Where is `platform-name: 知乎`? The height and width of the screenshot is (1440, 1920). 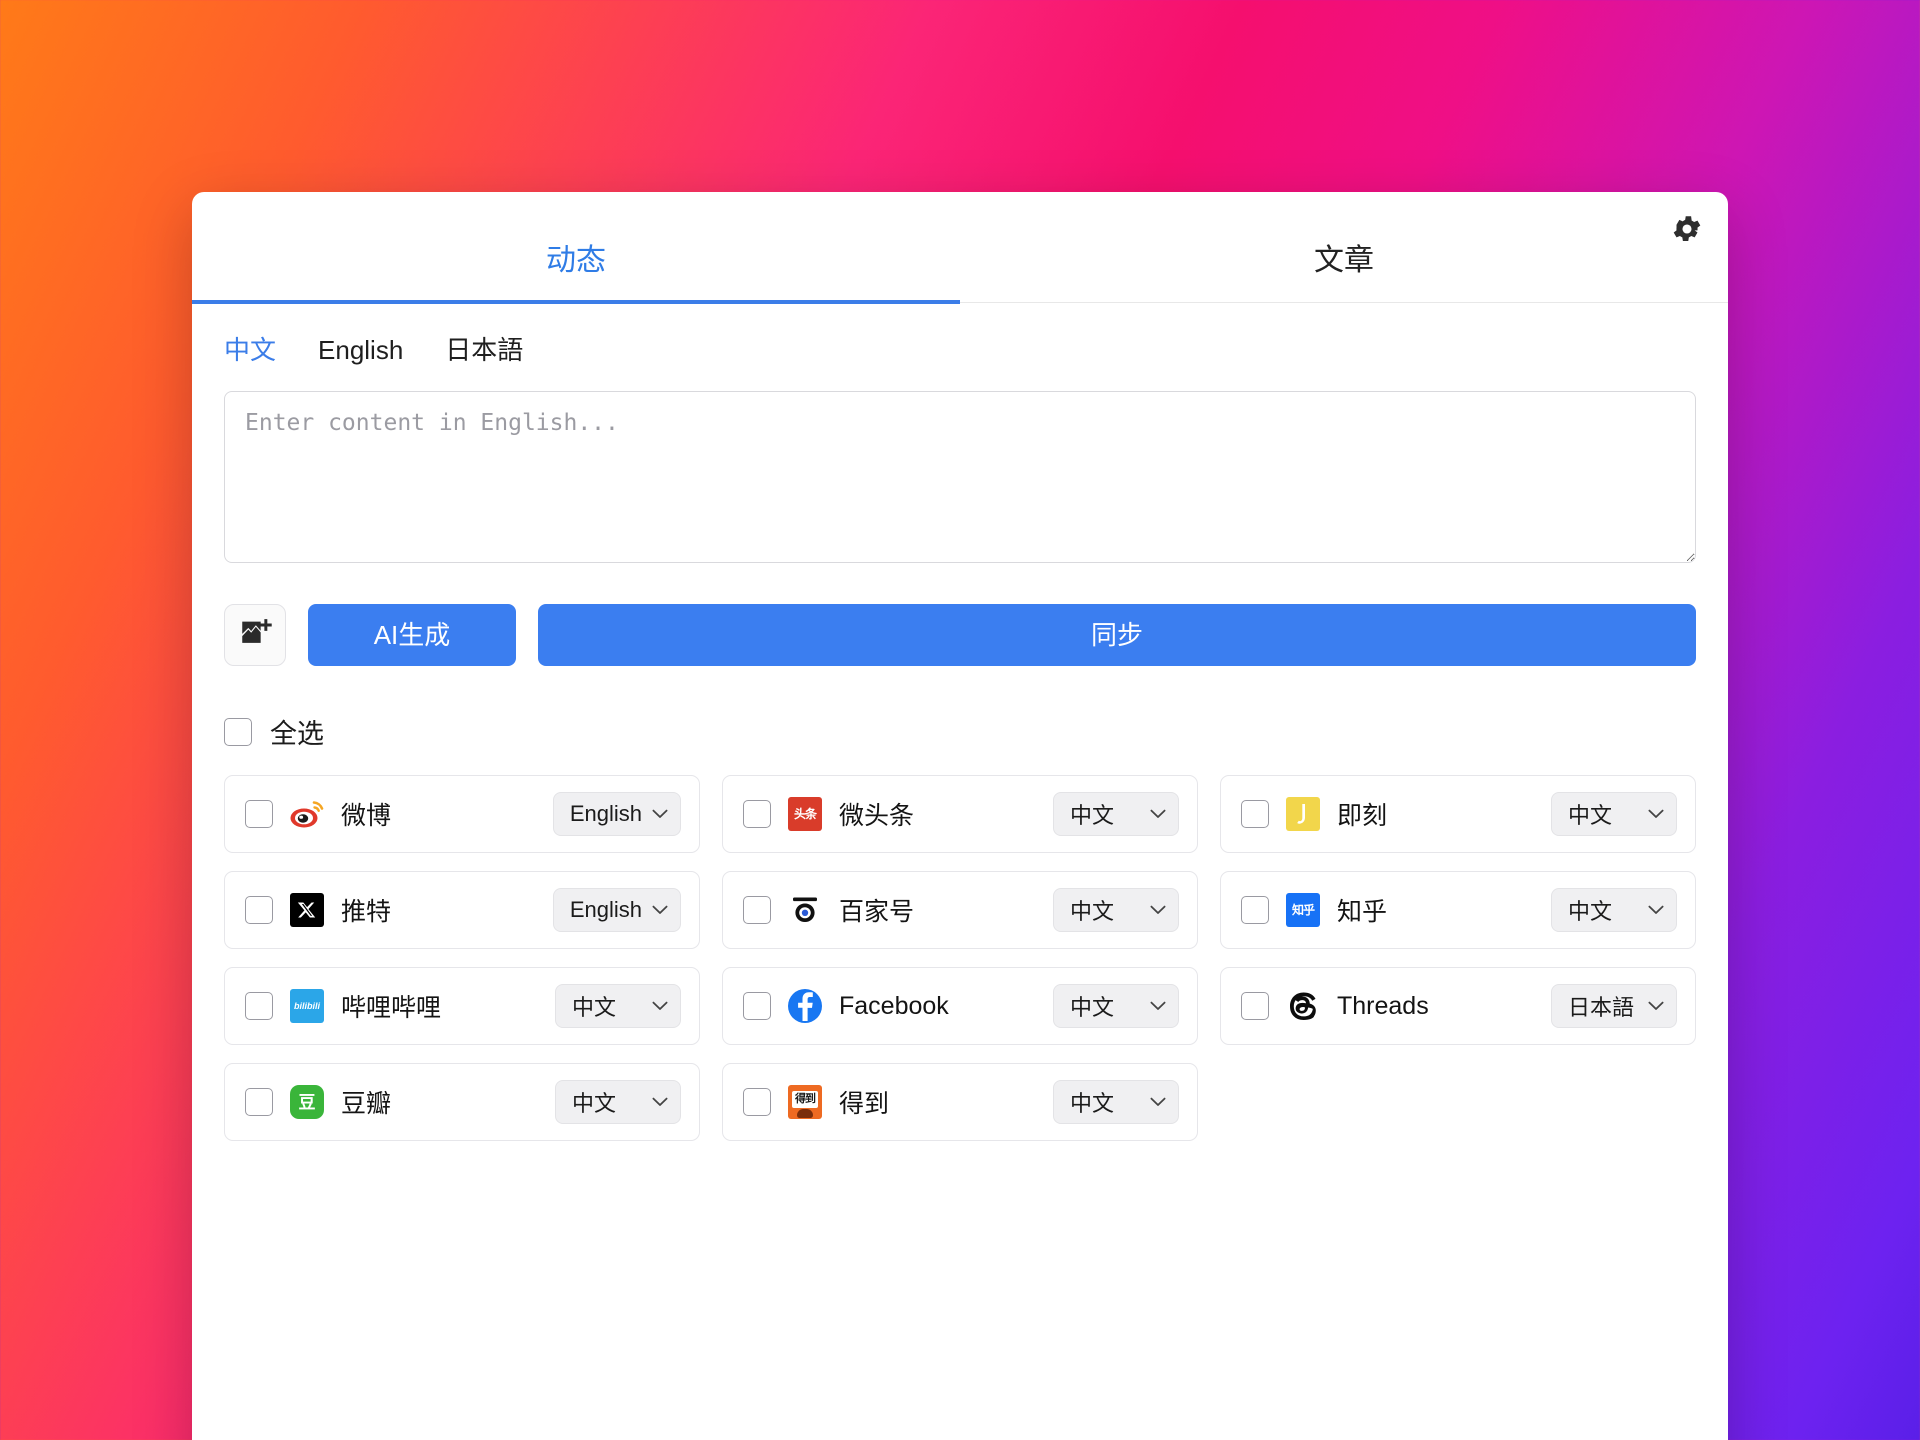
platform-name: 知乎 is located at coordinates (1362, 912).